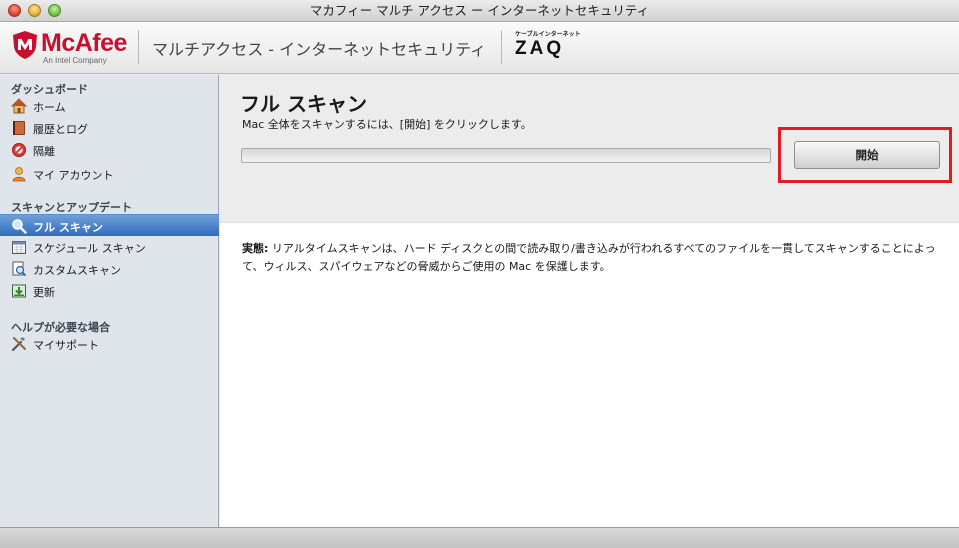  Describe the element at coordinates (19, 174) in the screenshot. I see `account-icon` at that location.